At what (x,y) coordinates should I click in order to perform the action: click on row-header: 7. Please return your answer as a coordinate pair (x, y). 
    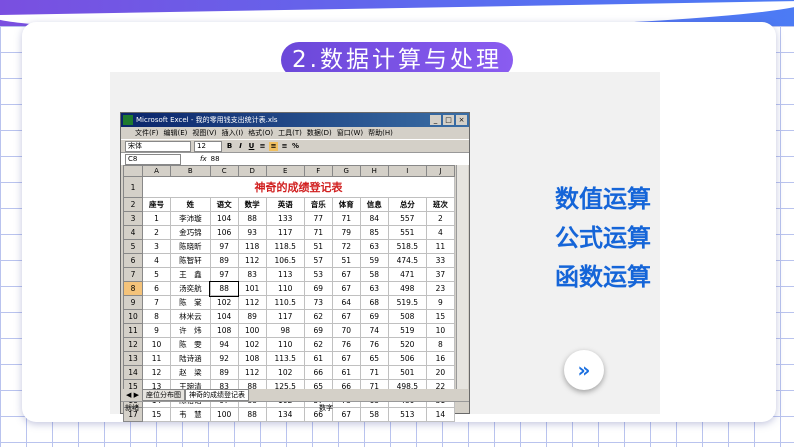
    Looking at the image, I should click on (133, 274).